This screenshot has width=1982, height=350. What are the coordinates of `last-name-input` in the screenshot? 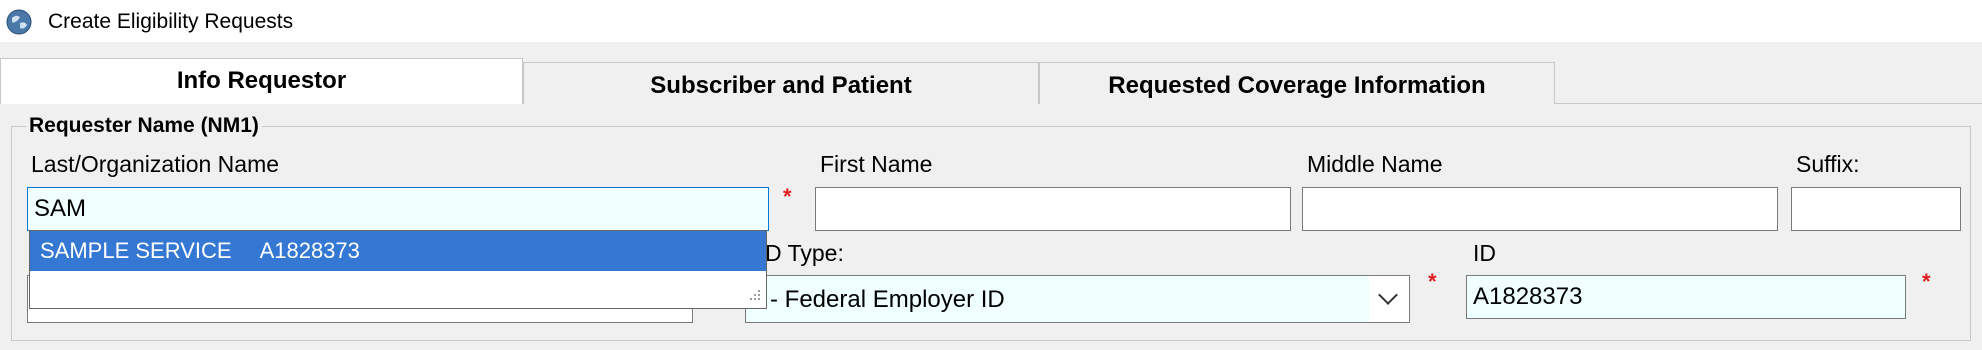 It's located at (398, 209).